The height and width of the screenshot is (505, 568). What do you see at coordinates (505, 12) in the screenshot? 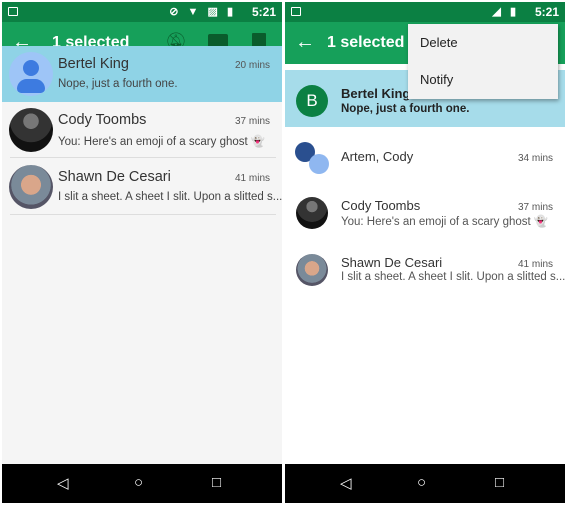
I see `status-icons: ◢ ▮` at bounding box center [505, 12].